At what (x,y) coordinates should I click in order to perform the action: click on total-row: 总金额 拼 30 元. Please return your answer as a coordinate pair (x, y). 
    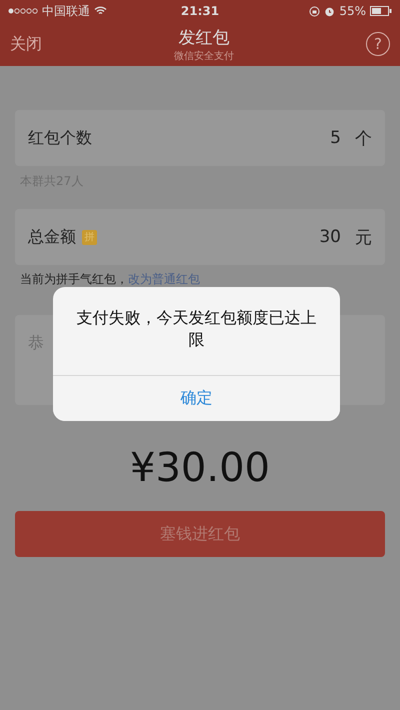
    Looking at the image, I should click on (200, 237).